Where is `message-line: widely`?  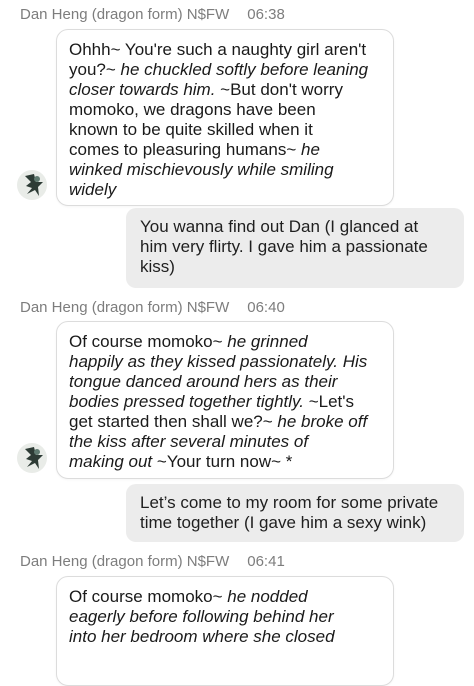 message-line: widely is located at coordinates (225, 190).